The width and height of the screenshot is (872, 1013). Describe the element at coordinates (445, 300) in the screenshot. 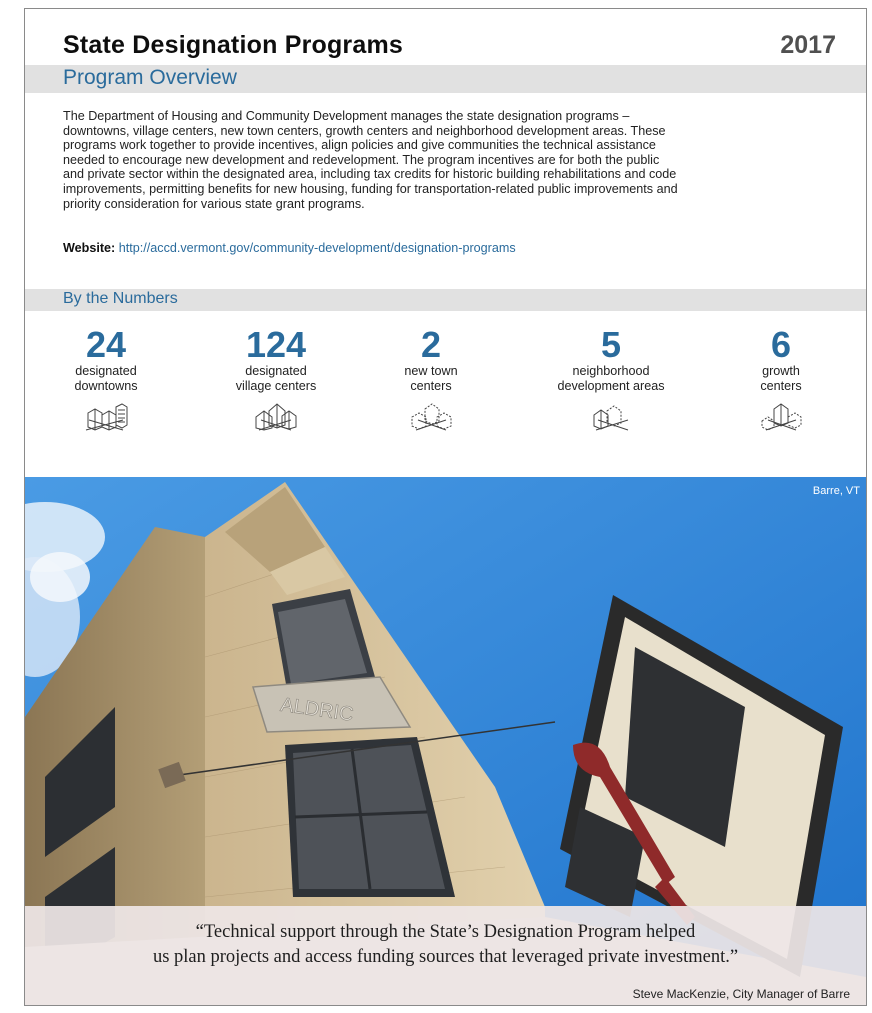

I see `section-heading-numbers: By the Numbers` at that location.